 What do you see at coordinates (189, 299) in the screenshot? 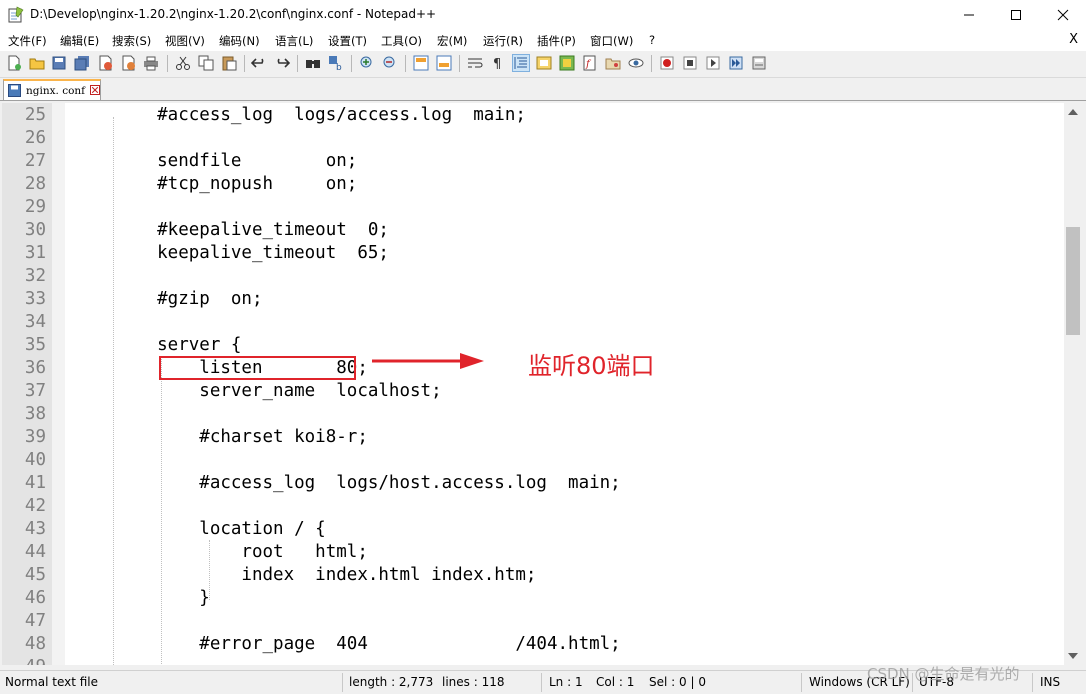
I see `code-text: #gzip on;` at bounding box center [189, 299].